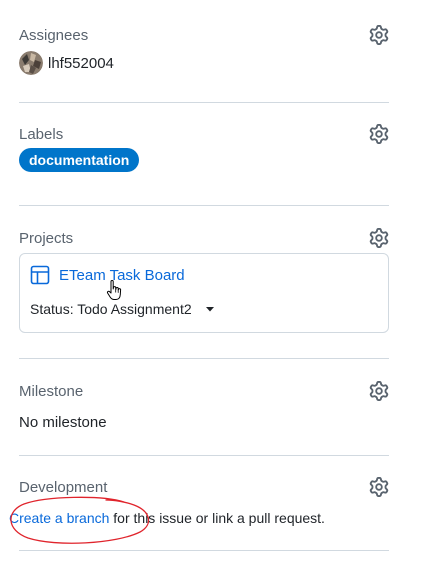 This screenshot has width=425, height=567. Describe the element at coordinates (51, 391) in the screenshot. I see `milestone-title: Milestone` at that location.